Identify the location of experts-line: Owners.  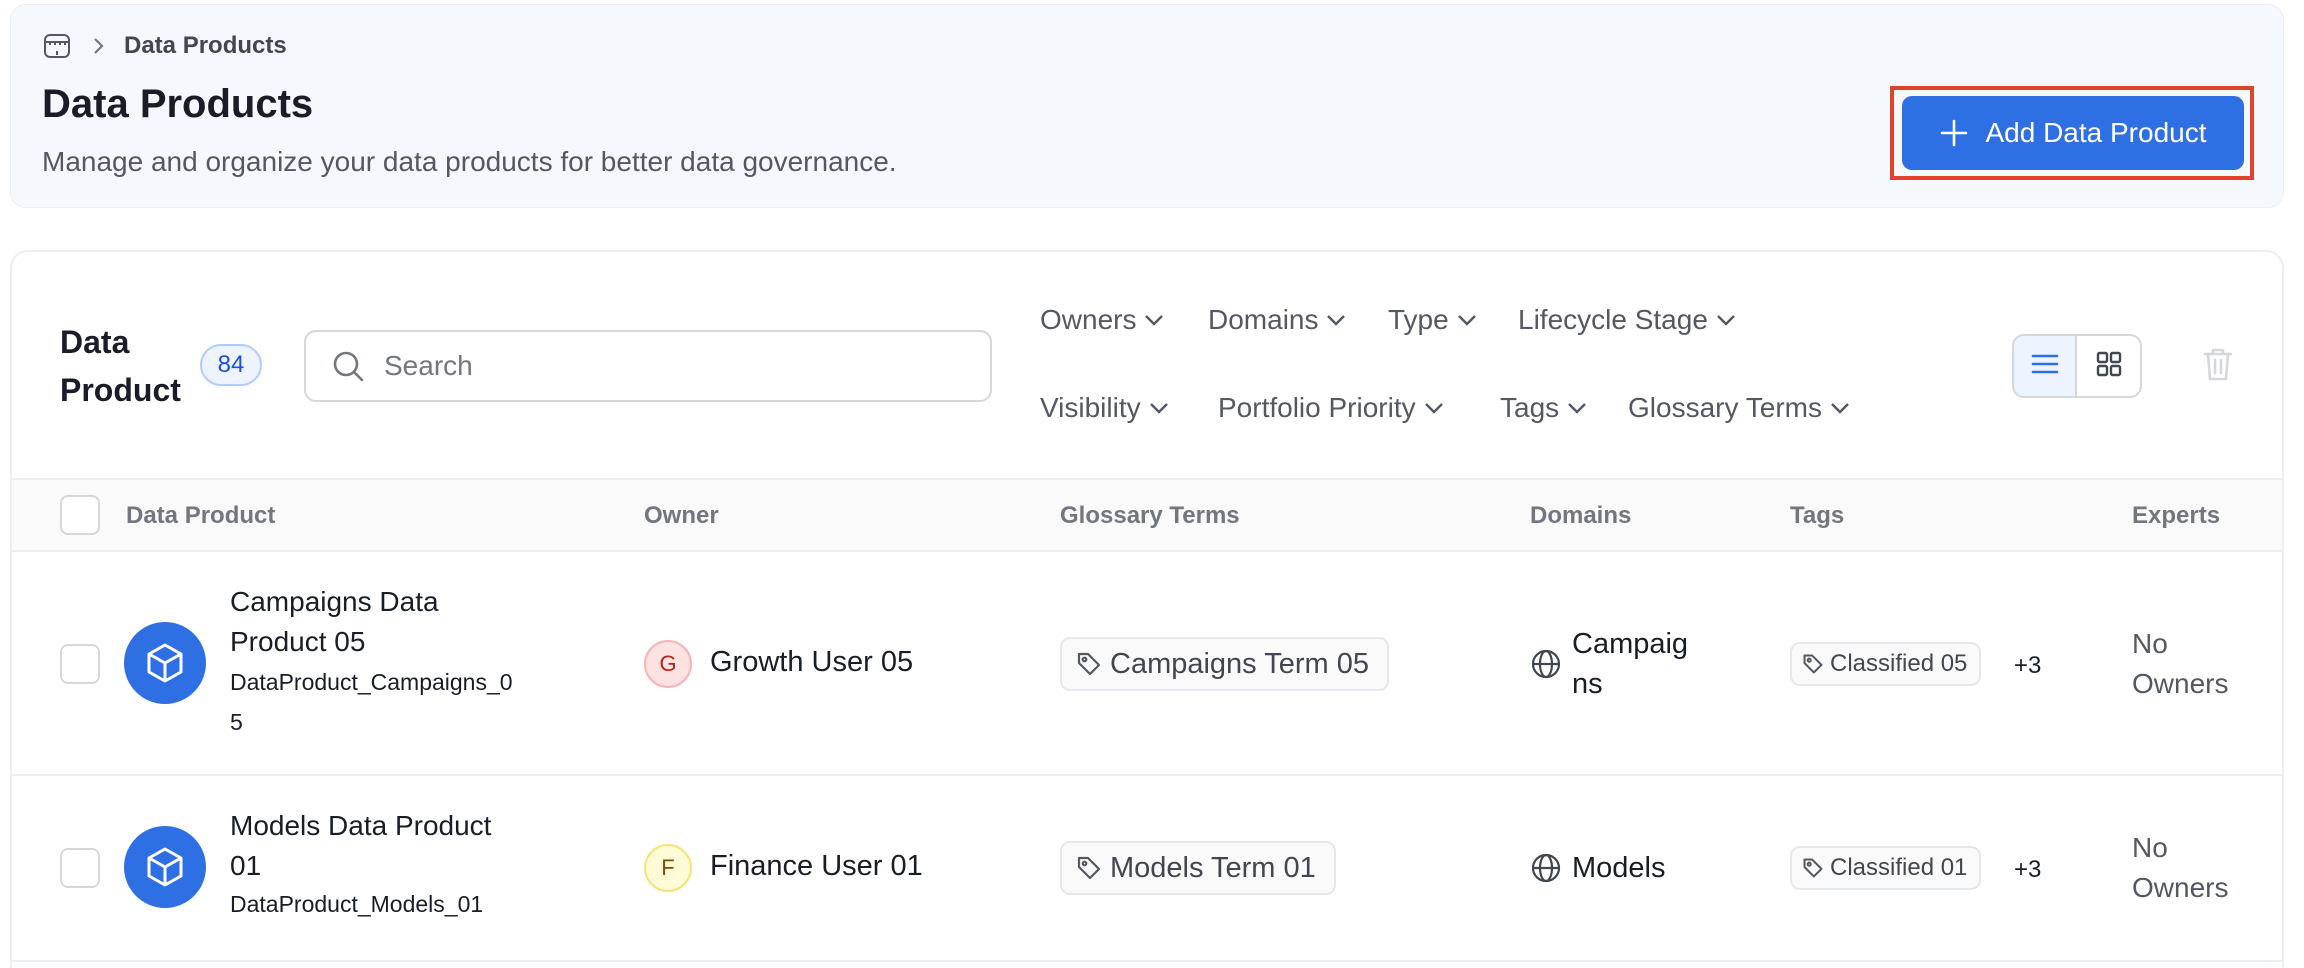
(2180, 683).